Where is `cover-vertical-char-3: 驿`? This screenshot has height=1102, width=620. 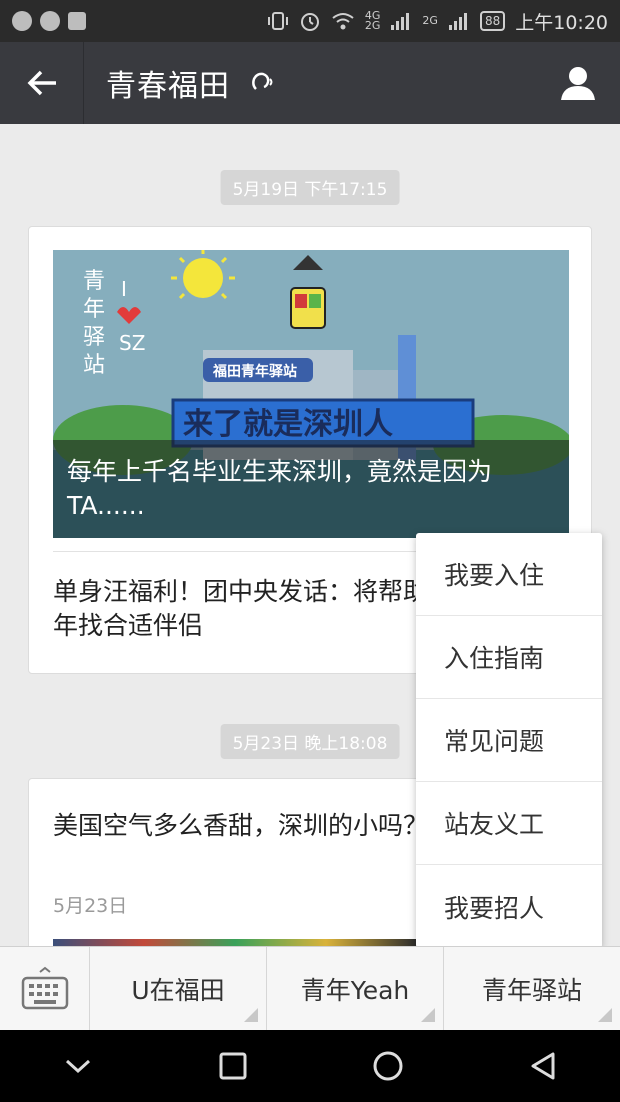 cover-vertical-char-3: 驿 is located at coordinates (94, 337).